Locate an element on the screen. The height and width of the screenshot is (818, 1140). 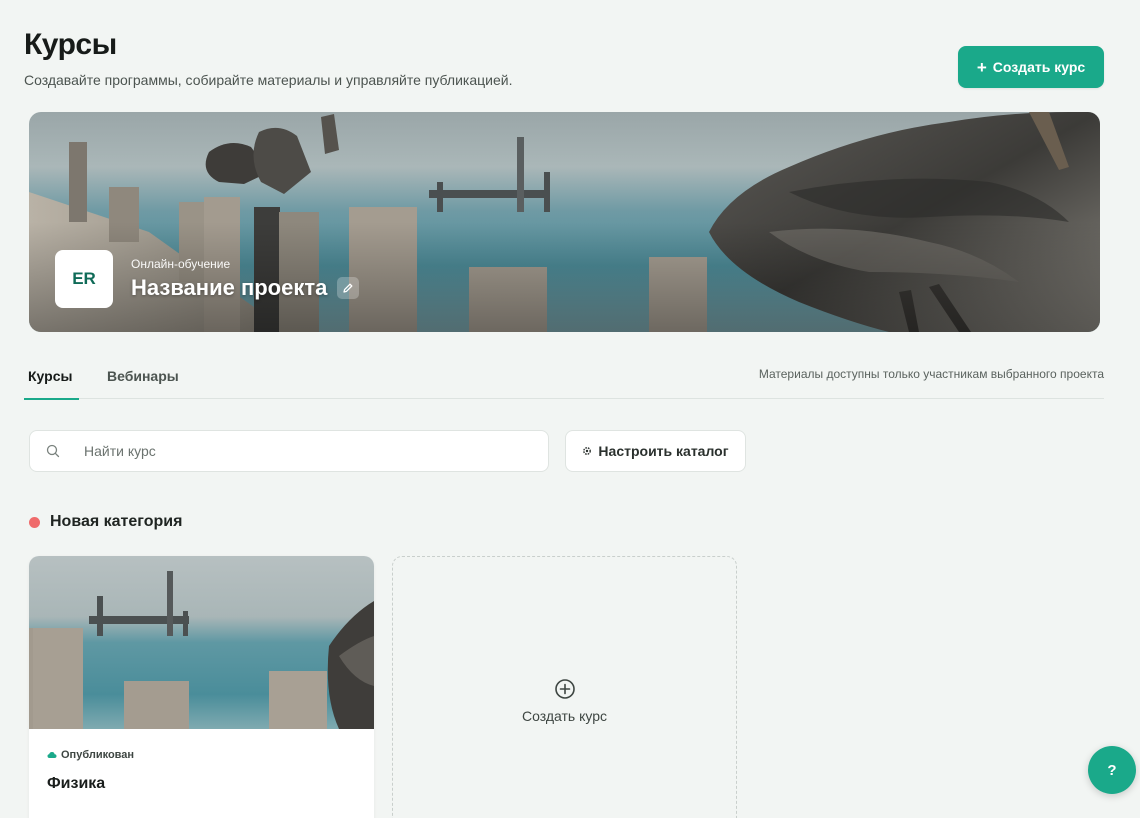
course-card: Опубликован Физика is located at coordinates (201, 687).